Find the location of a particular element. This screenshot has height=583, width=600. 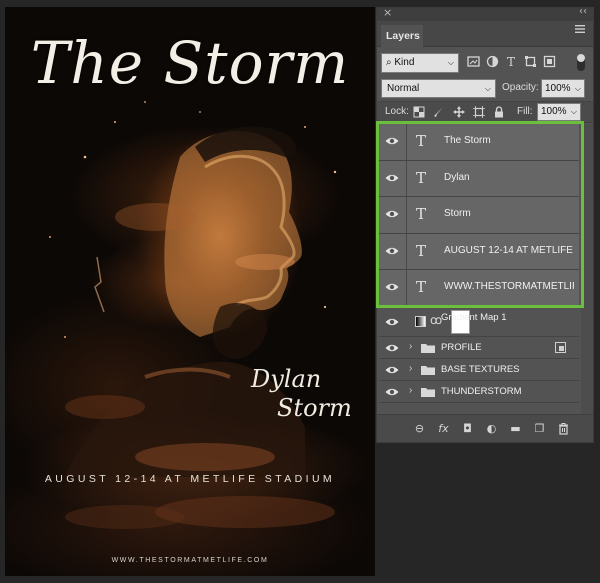

layers-bottom-toolbar: ⊖ fx ◘ ◐ ▬ ❐ is located at coordinates (485, 428).